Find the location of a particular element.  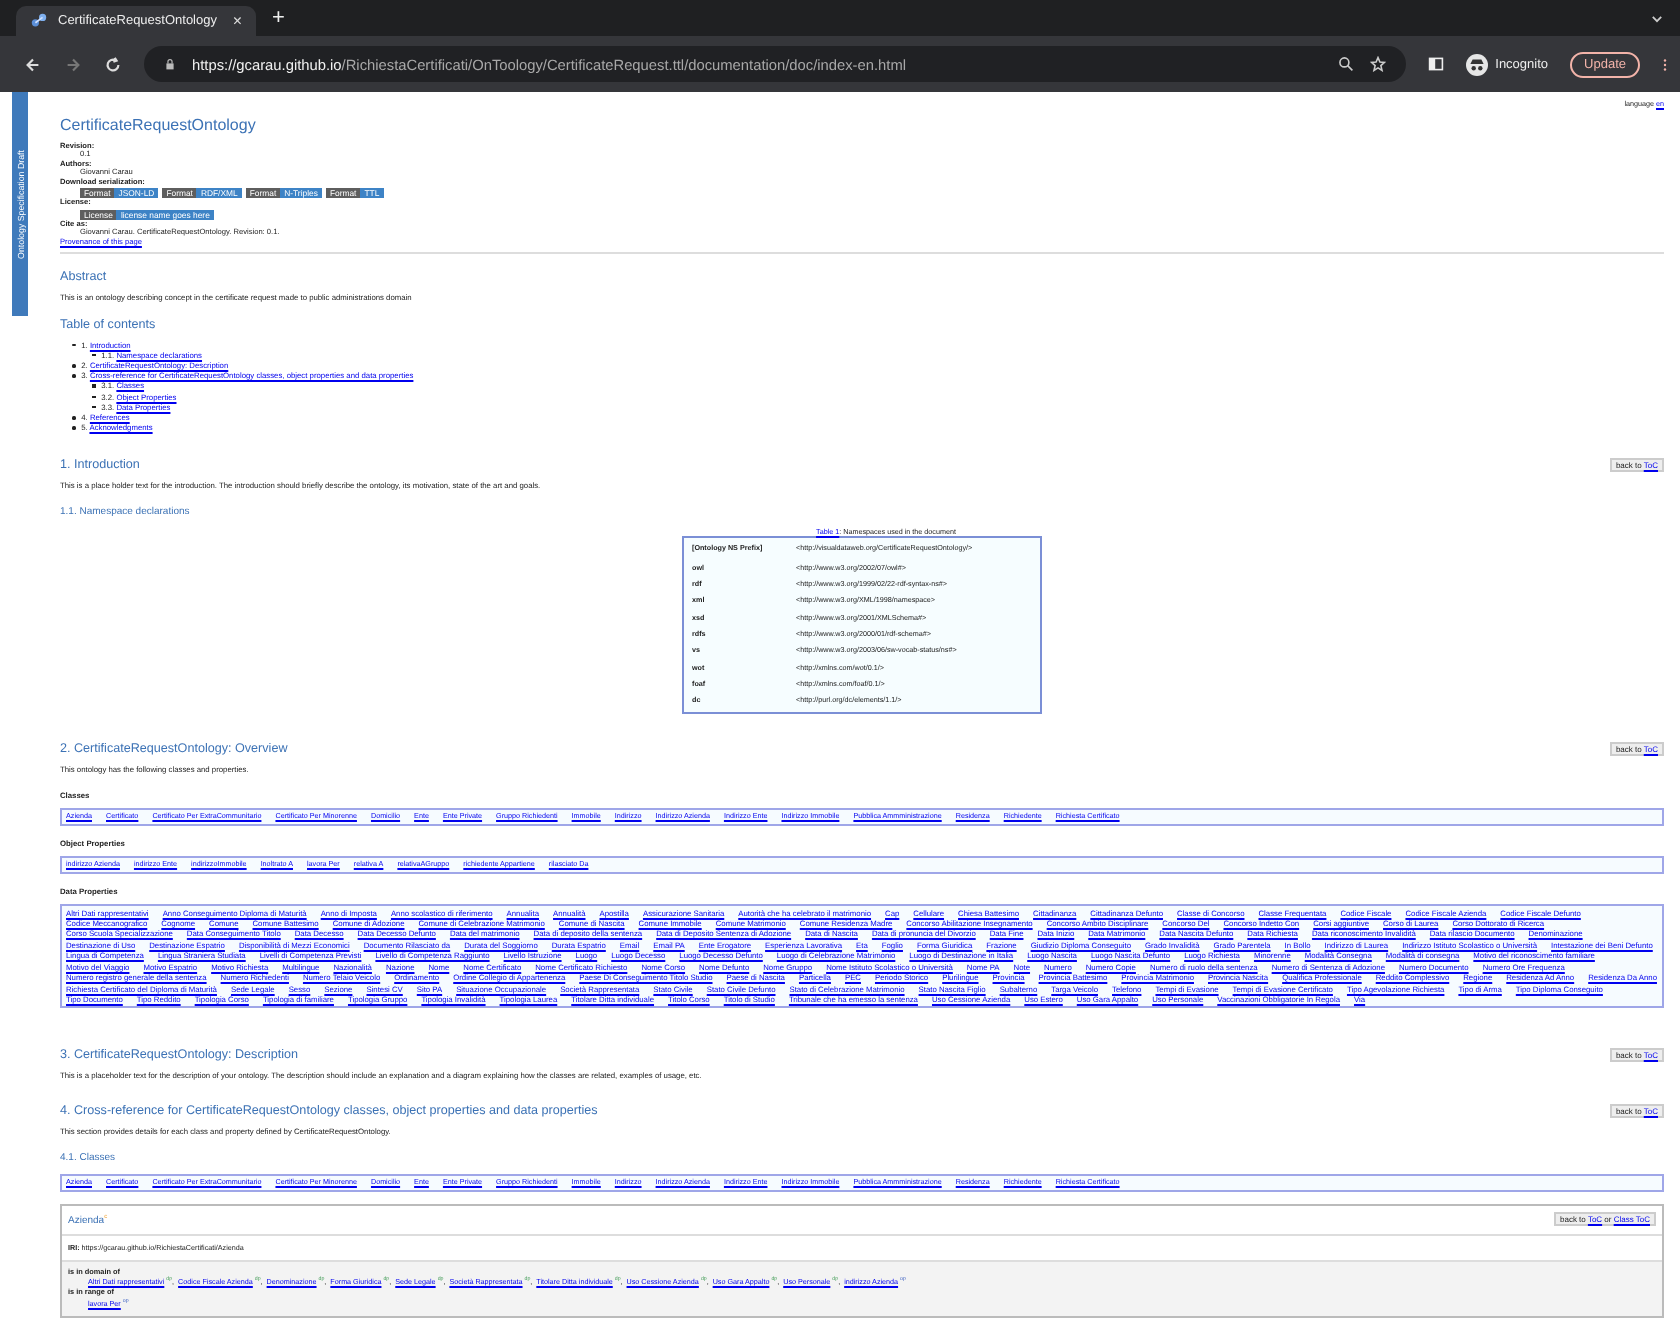

page-title: CertificateRequestOntology is located at coordinates (159, 125).